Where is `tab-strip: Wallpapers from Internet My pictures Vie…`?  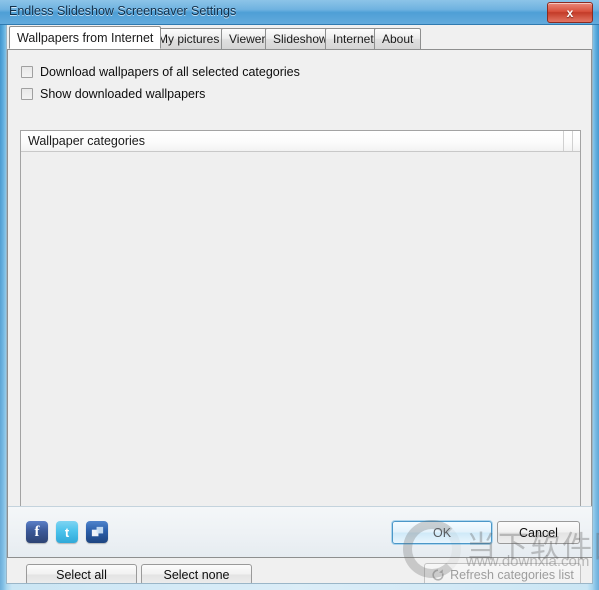
tab-strip: Wallpapers from Internet My pictures Vie… is located at coordinates (299, 37).